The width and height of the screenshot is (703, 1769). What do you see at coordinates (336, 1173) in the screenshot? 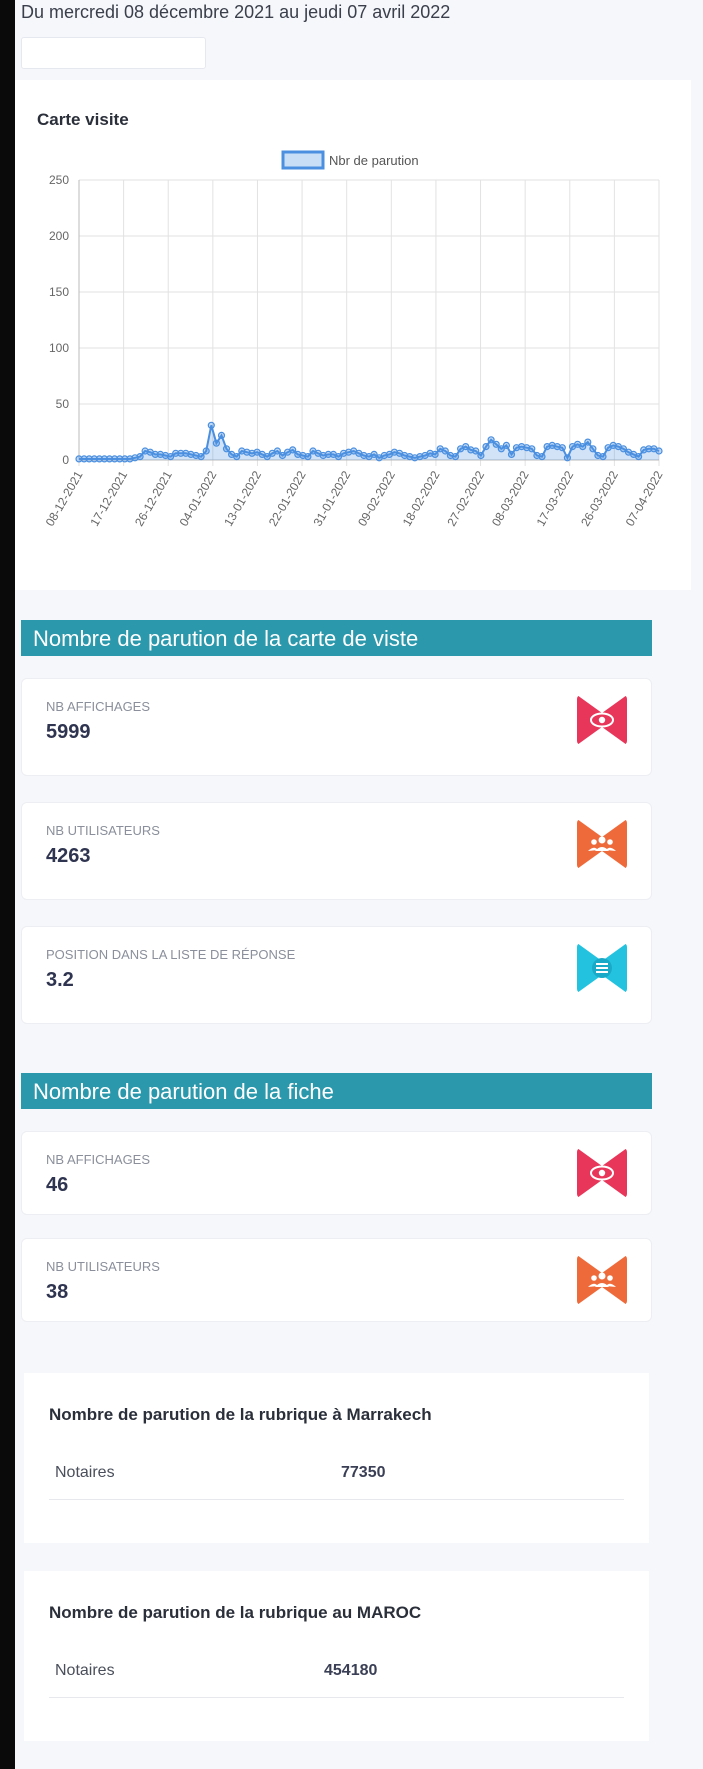
I see `stat-card-affichages-fiche: NB AFFICHAGES 46` at bounding box center [336, 1173].